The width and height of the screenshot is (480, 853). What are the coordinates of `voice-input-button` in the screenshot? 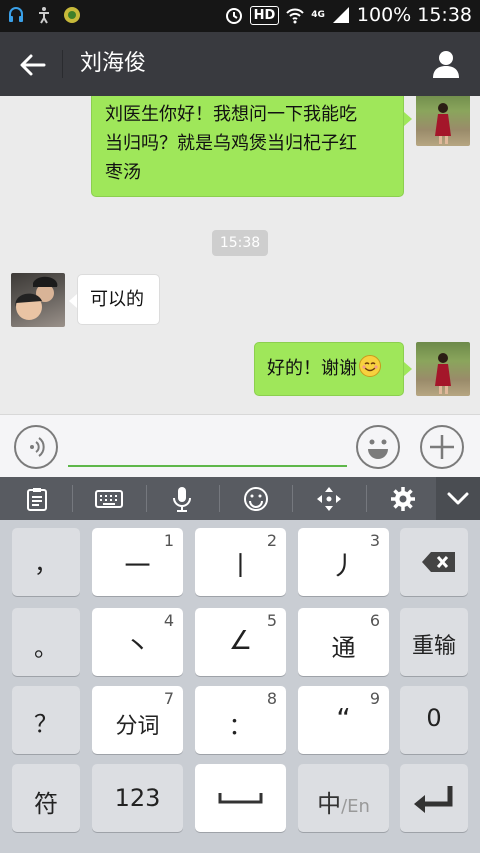 It's located at (36, 447).